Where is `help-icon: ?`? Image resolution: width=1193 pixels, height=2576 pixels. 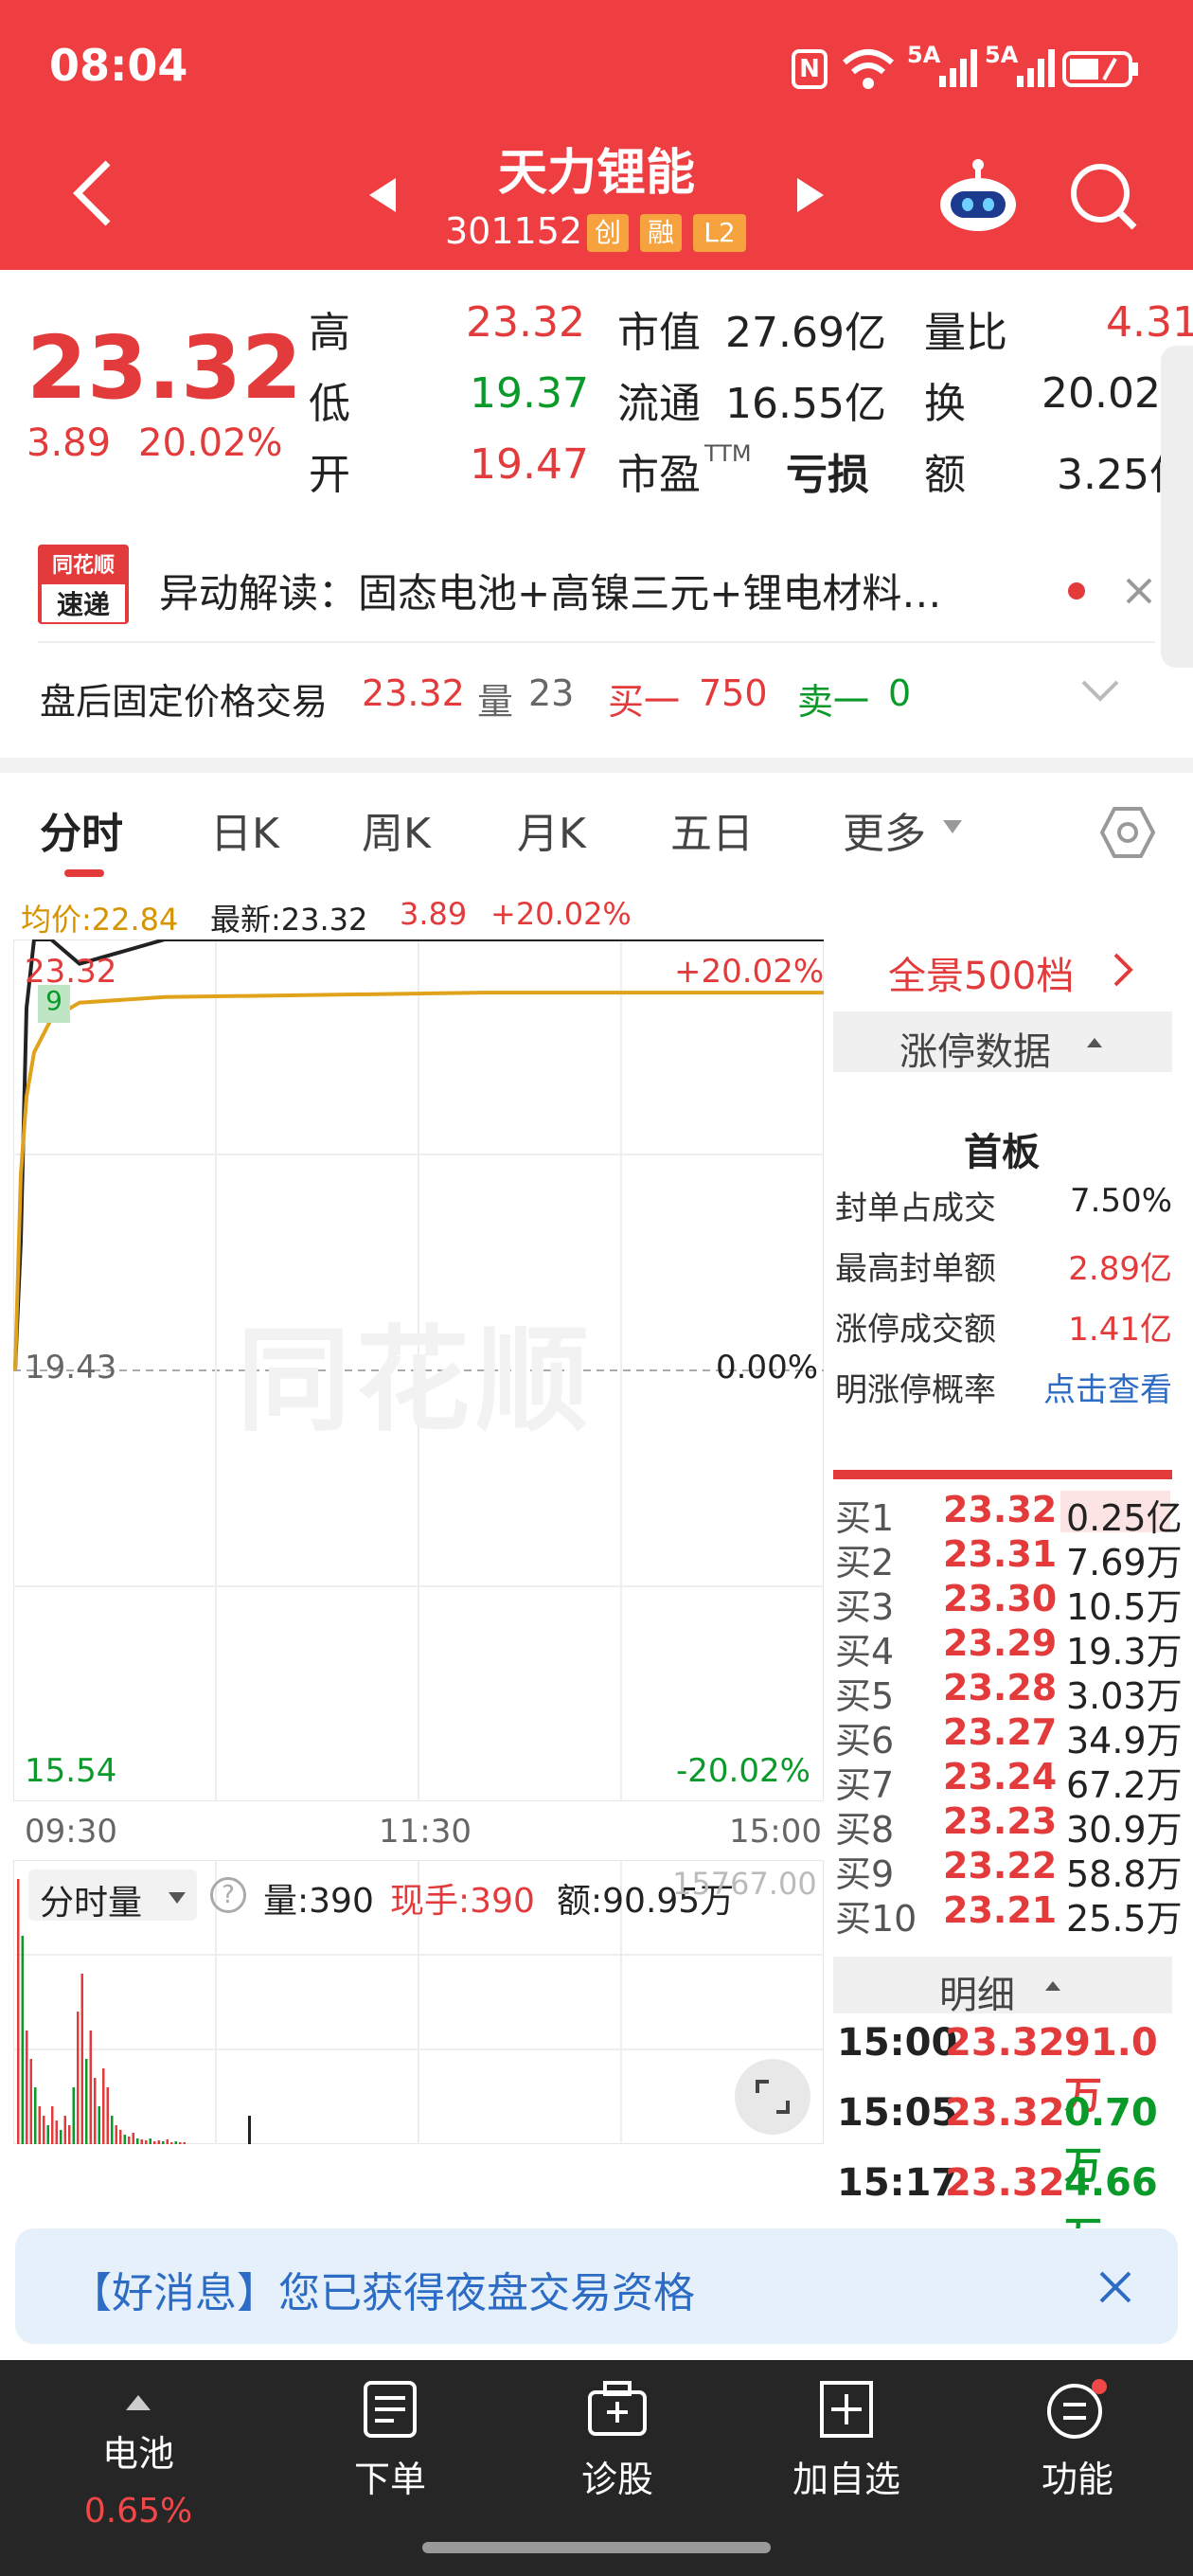
help-icon: ? is located at coordinates (228, 1895).